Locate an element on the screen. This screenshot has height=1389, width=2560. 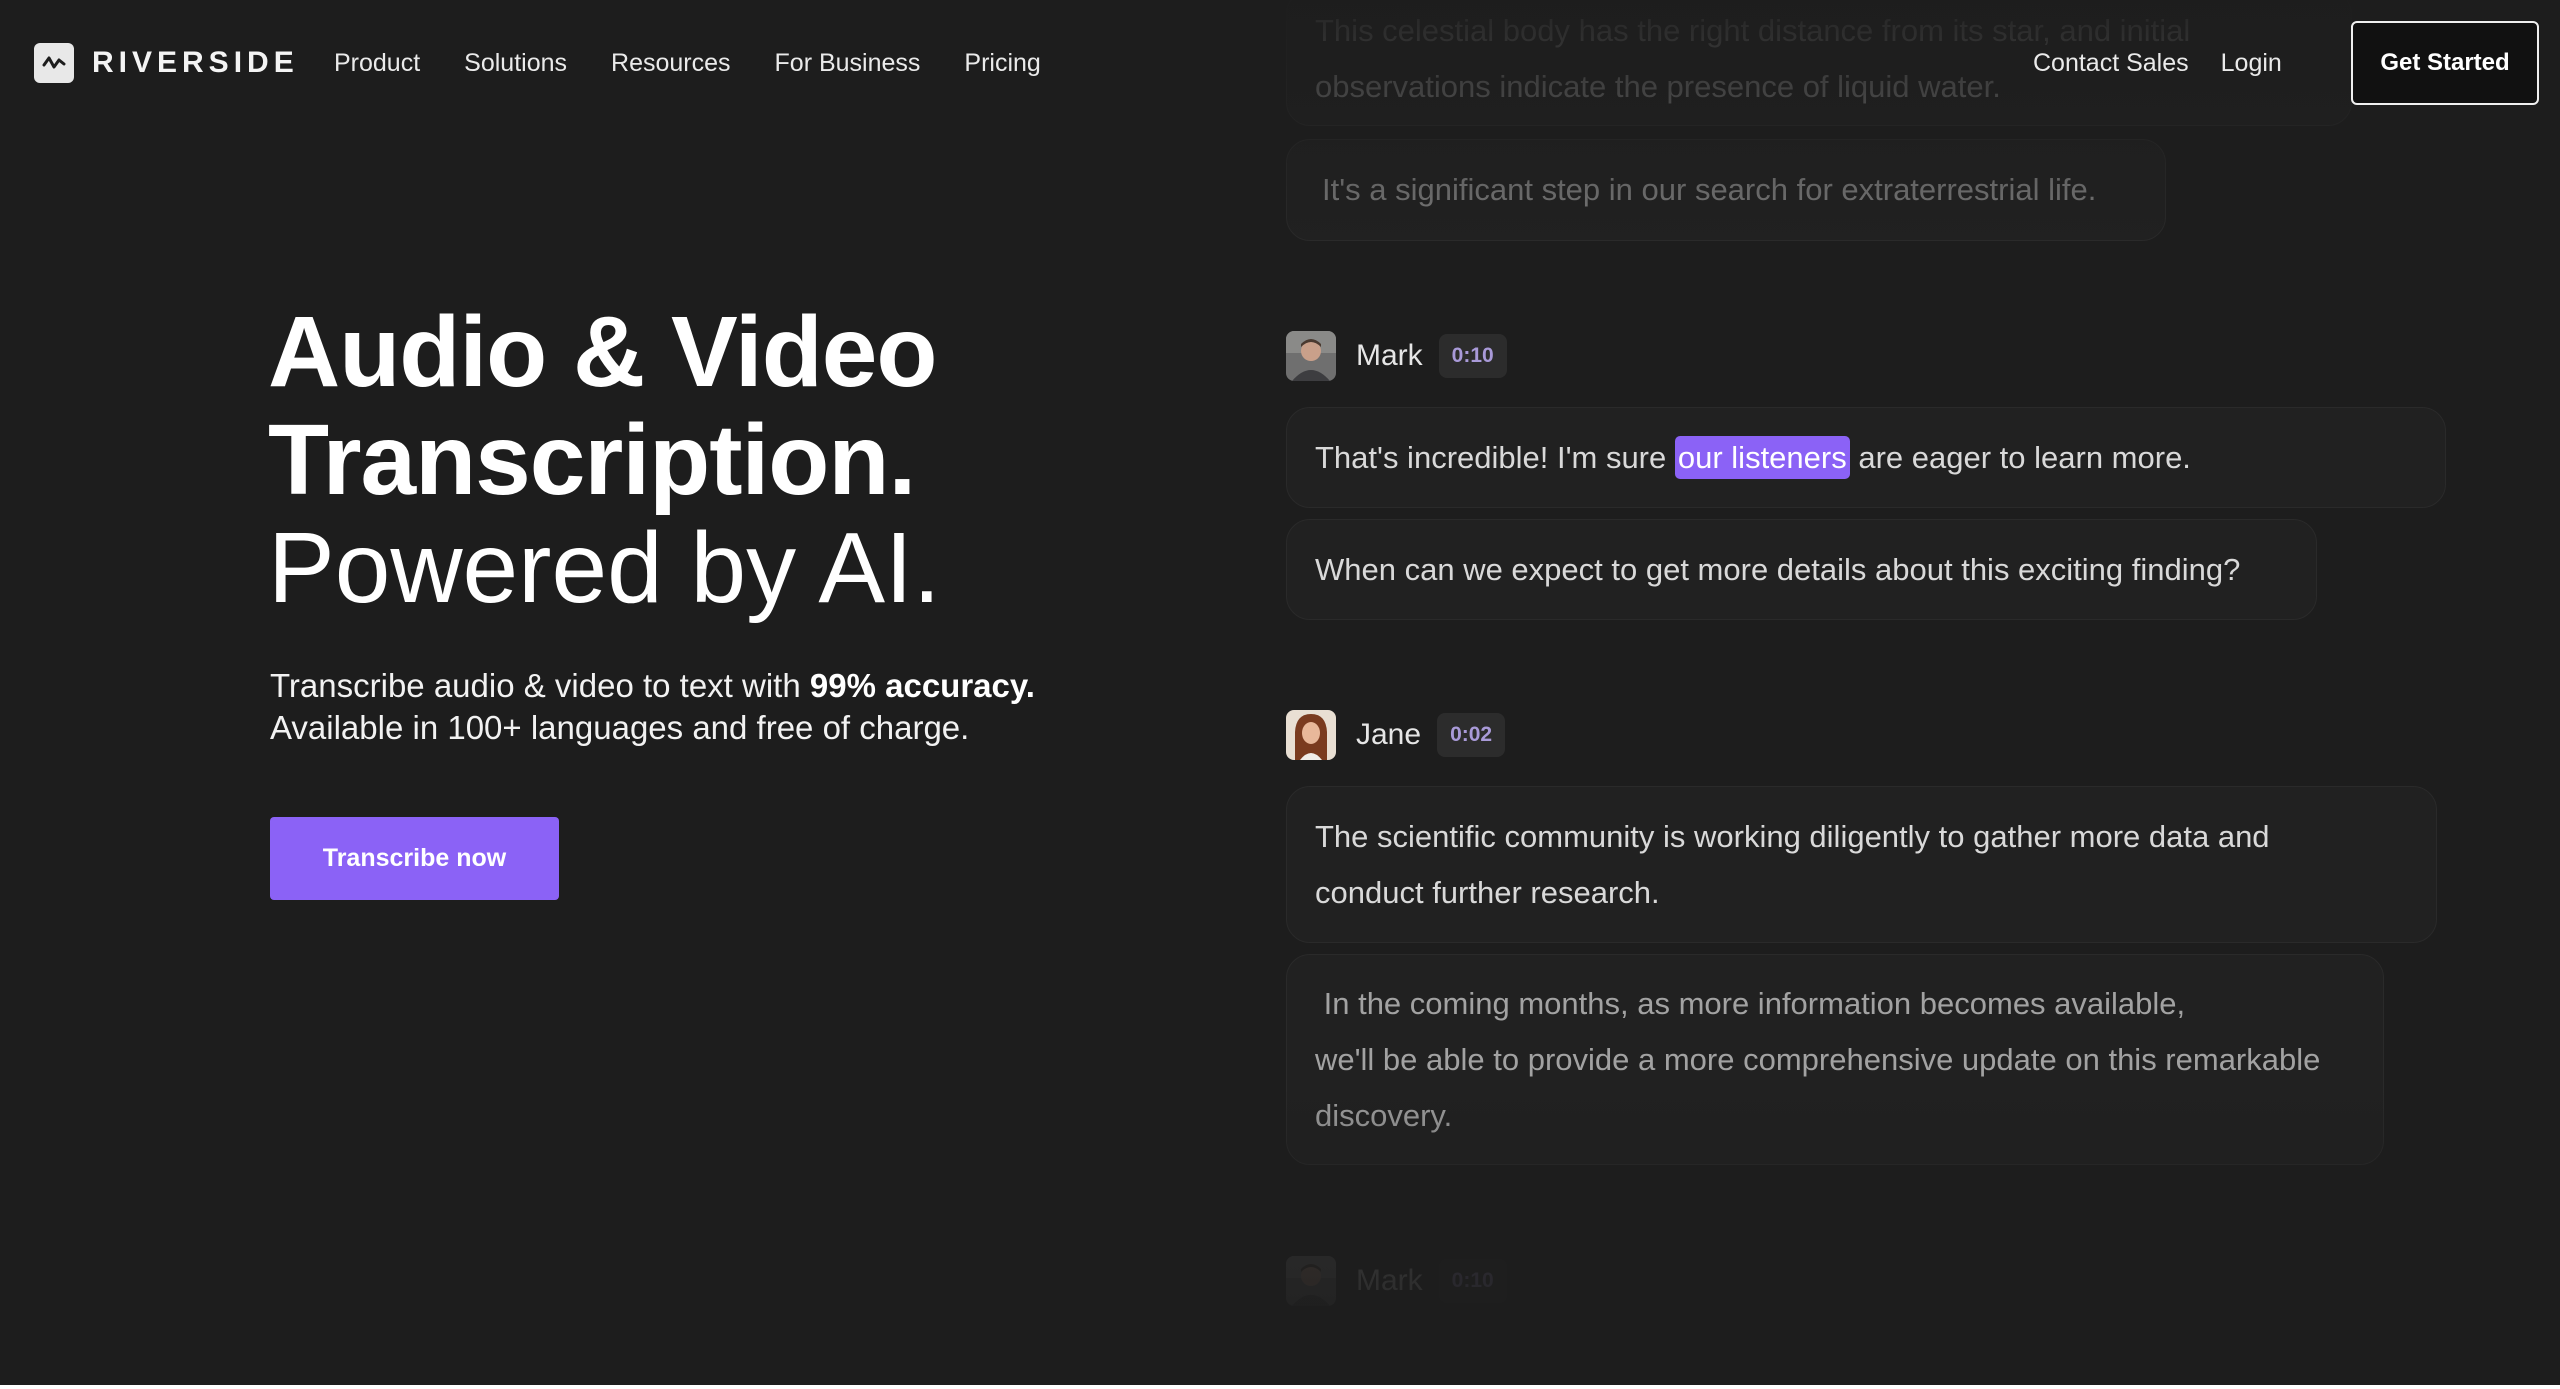
nav-solutions: Solutions is located at coordinates (515, 63).